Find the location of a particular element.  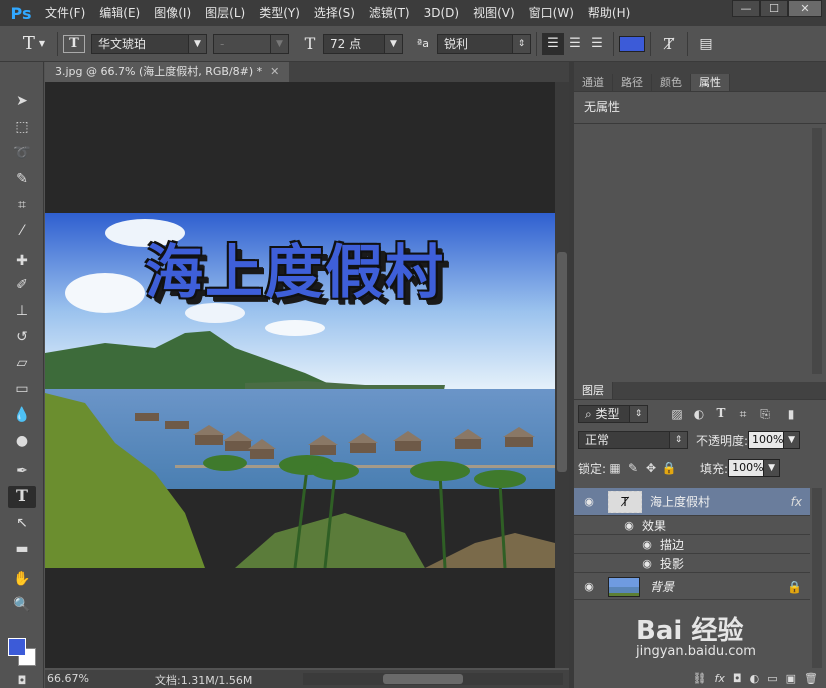

eyedropper-tool-icon: ⁄ is located at coordinates (22, 231).